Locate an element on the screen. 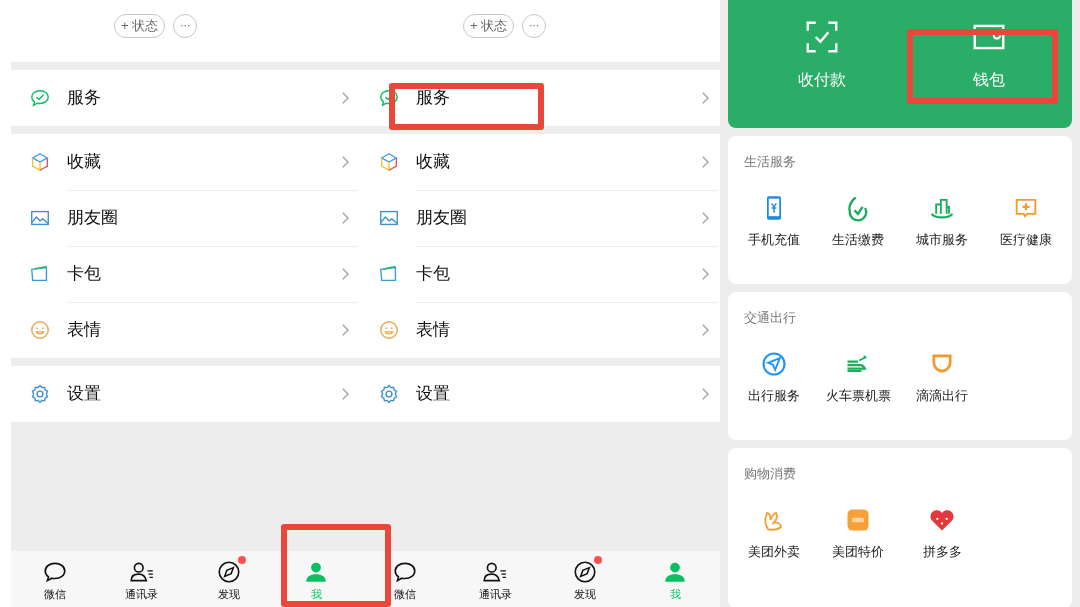 The height and width of the screenshot is (607, 1080). service-item: 滴滴出行 is located at coordinates (942, 377).